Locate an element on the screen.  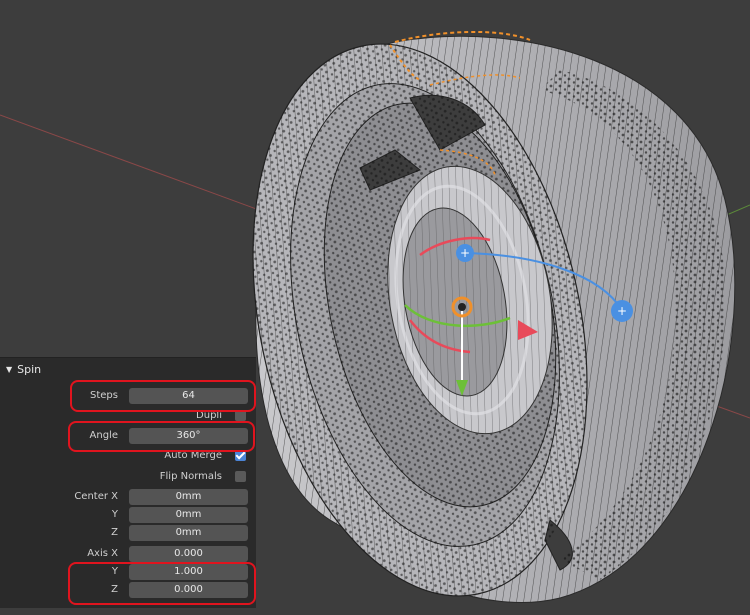
center-y-row: Y 0mm is located at coordinates (128, 515).